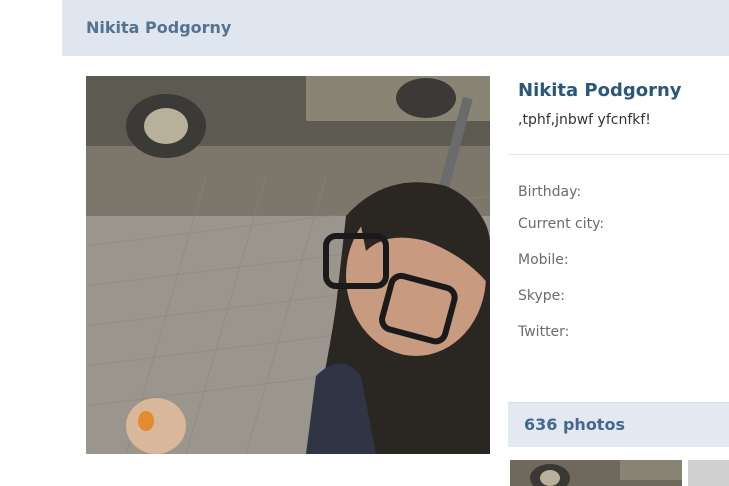  Describe the element at coordinates (574, 424) in the screenshot. I see `photos-count: 636 photos` at that location.